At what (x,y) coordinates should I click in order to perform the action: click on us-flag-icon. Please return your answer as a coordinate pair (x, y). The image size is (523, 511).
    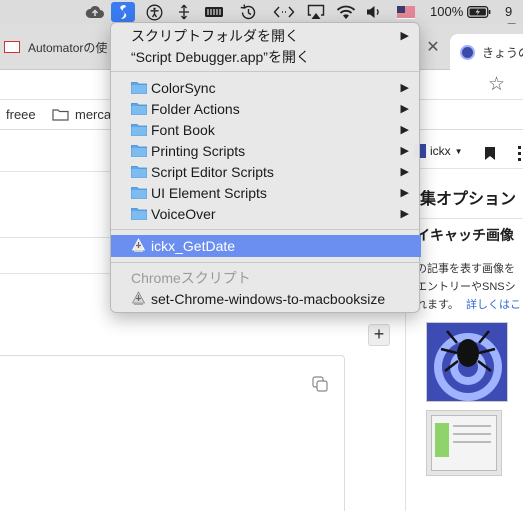
    Looking at the image, I should click on (406, 12).